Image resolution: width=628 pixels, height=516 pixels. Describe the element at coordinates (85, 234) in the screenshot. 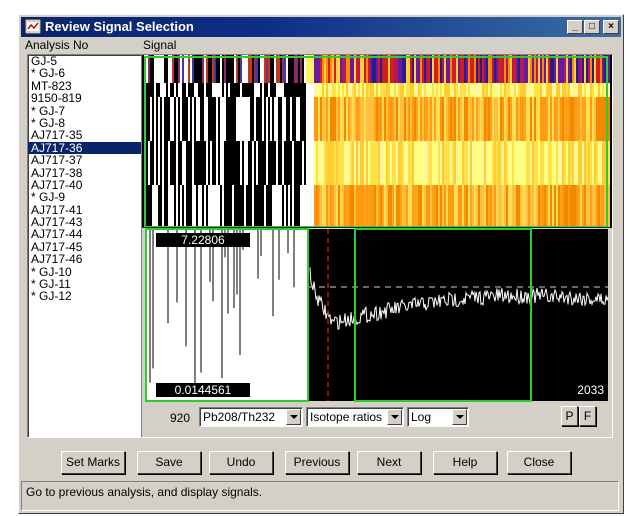

I see `analysis-list-item: AJ717-44` at that location.